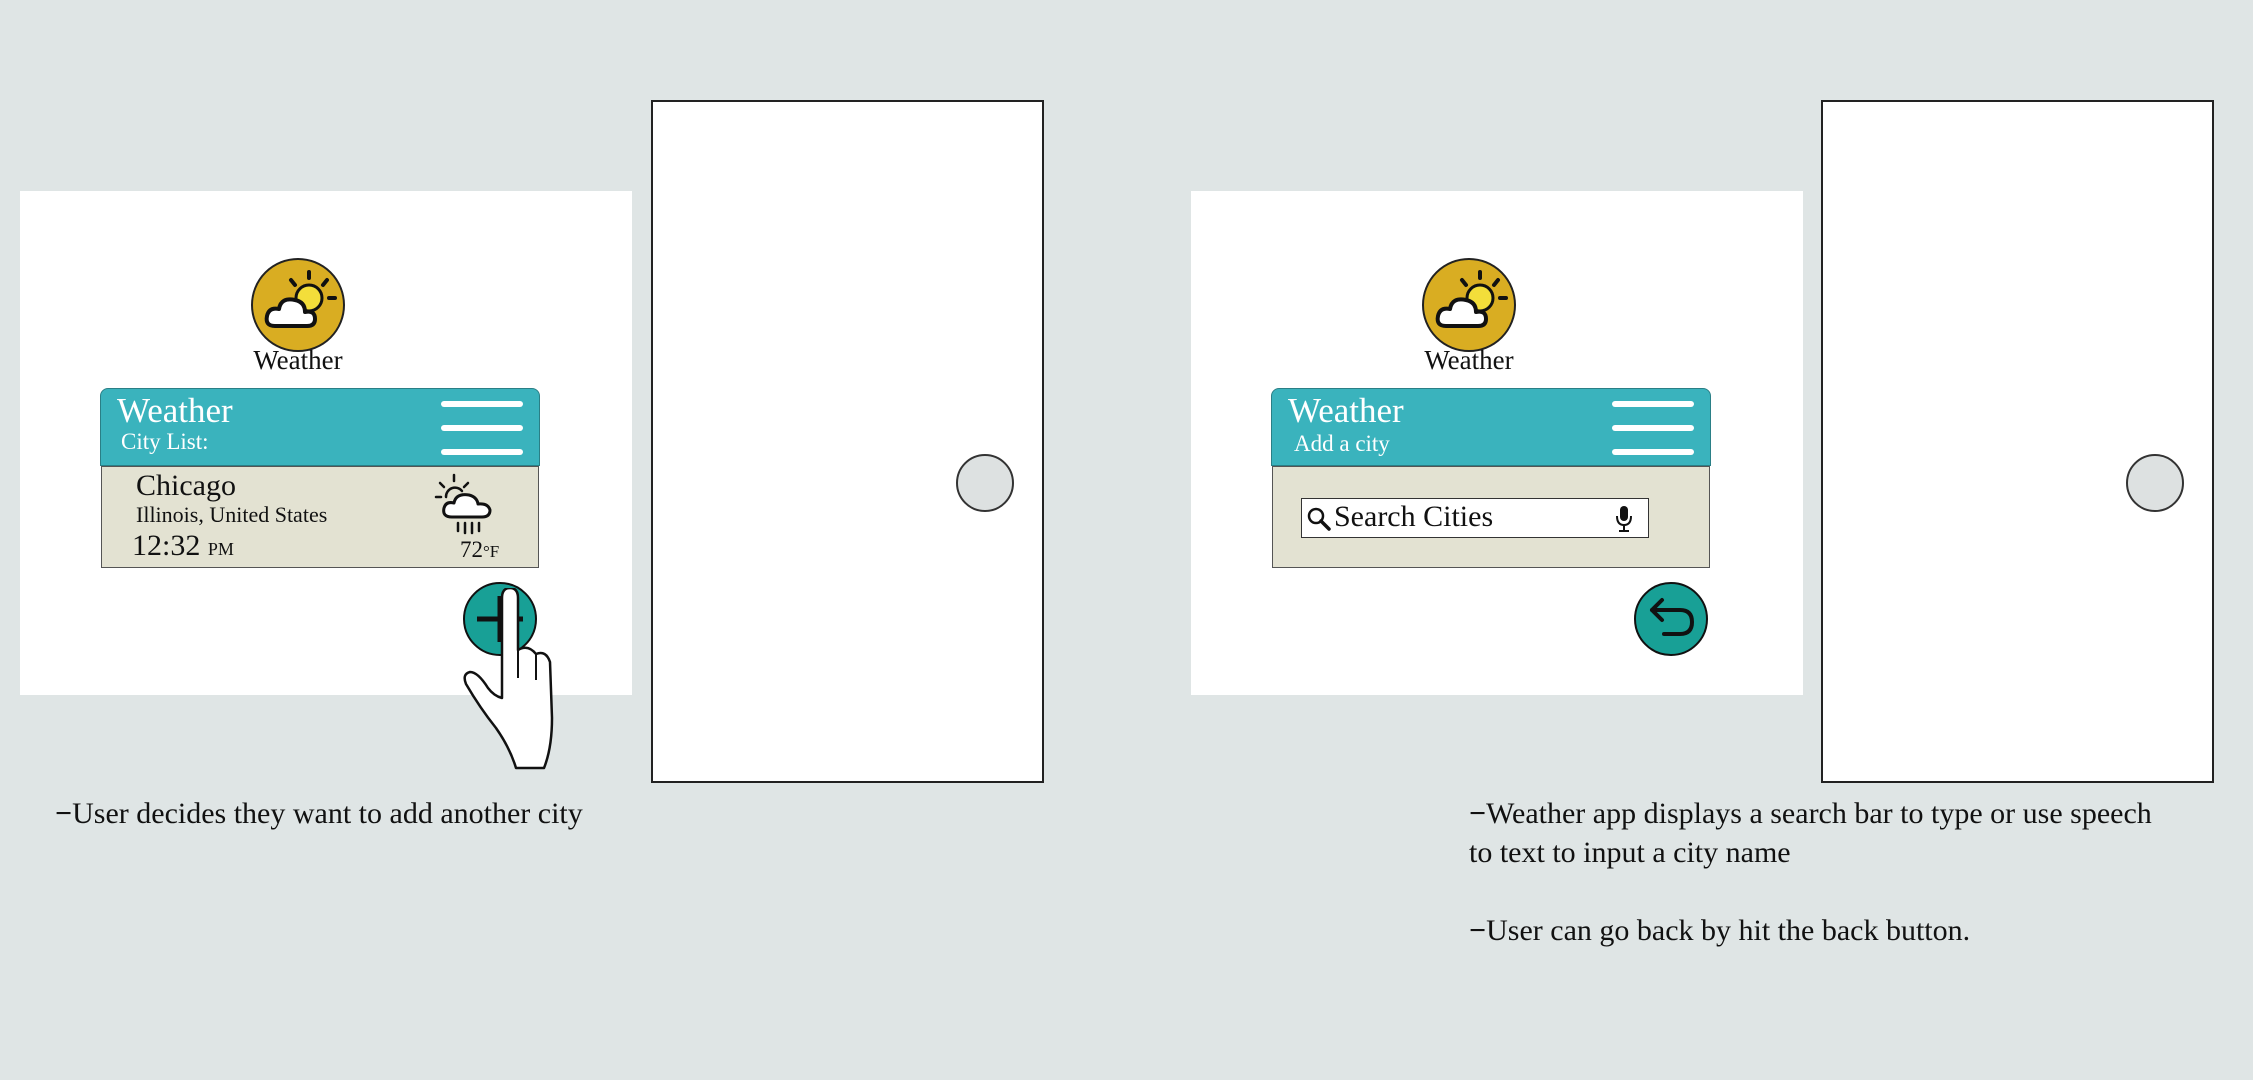 This screenshot has height=1080, width=2253. What do you see at coordinates (320, 427) in the screenshot?
I see `app-header: Weather City List:` at bounding box center [320, 427].